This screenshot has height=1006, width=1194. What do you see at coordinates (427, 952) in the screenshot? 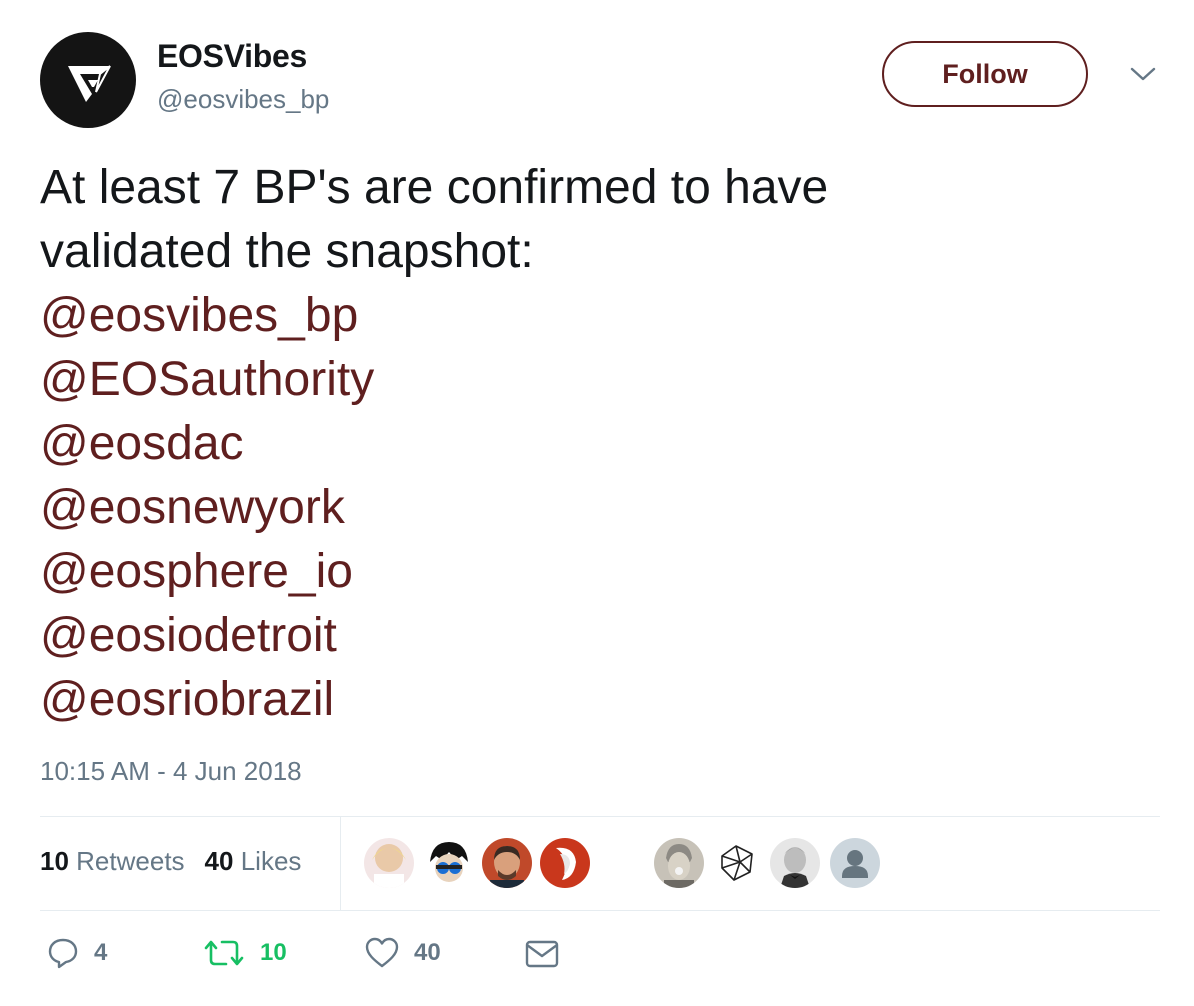
I see `like-count: 40` at bounding box center [427, 952].